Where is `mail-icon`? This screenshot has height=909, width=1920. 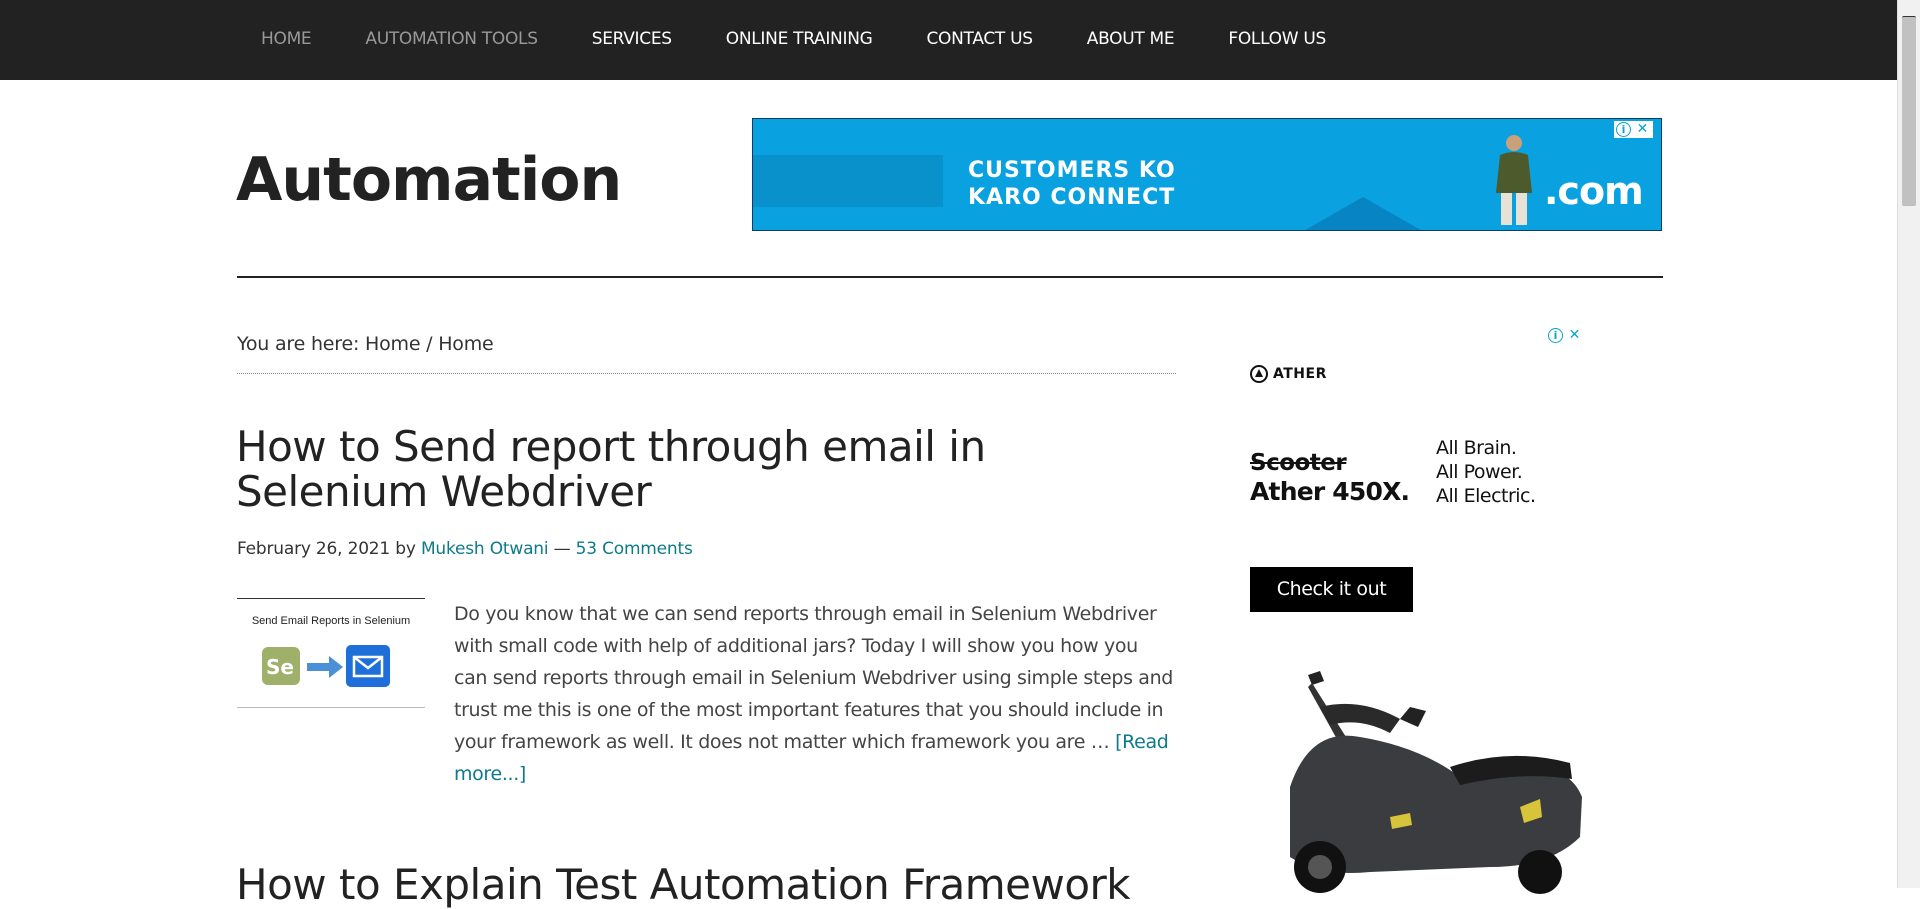
mail-icon is located at coordinates (368, 666).